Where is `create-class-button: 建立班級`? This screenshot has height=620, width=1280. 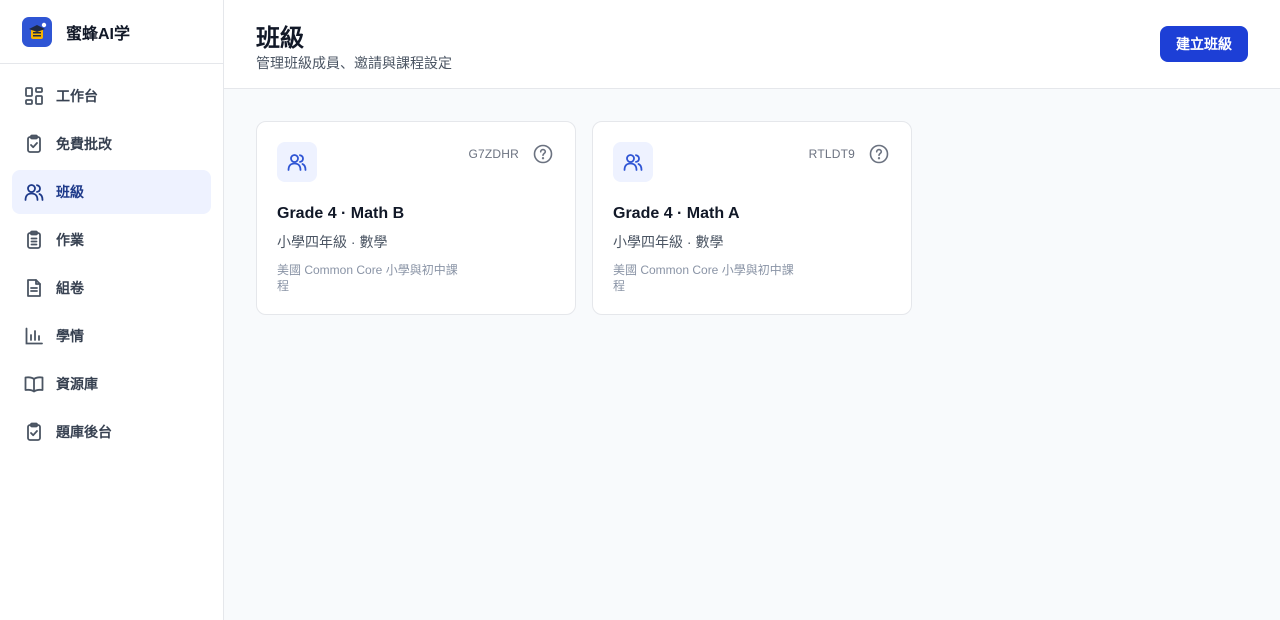 create-class-button: 建立班級 is located at coordinates (1204, 44).